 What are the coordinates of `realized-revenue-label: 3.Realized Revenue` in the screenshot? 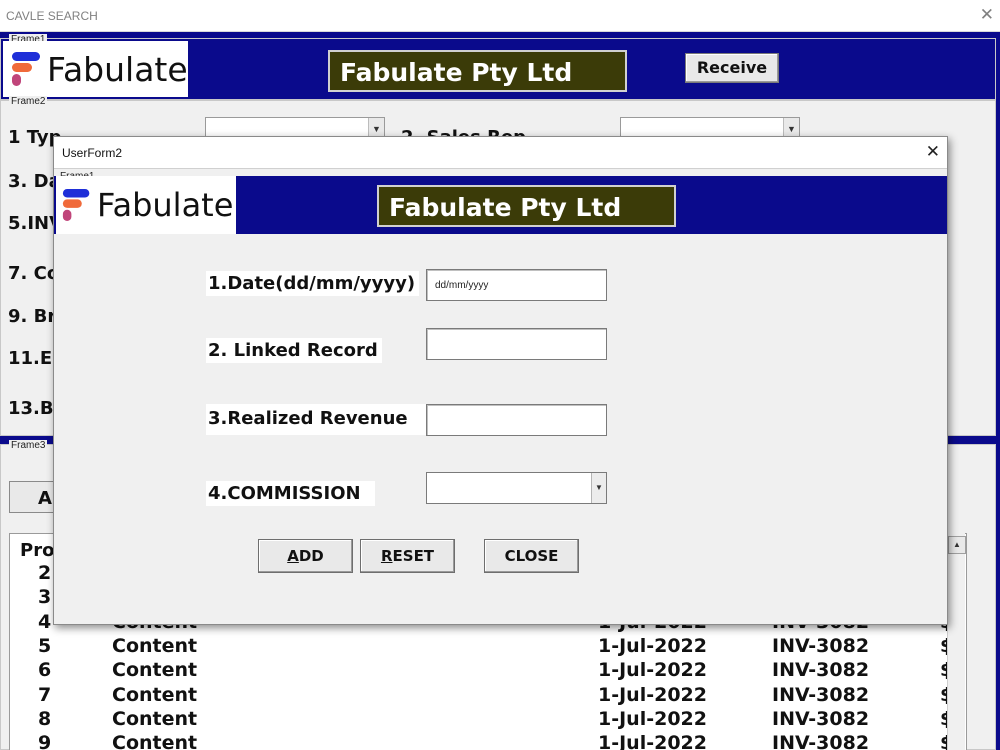 It's located at (316, 419).